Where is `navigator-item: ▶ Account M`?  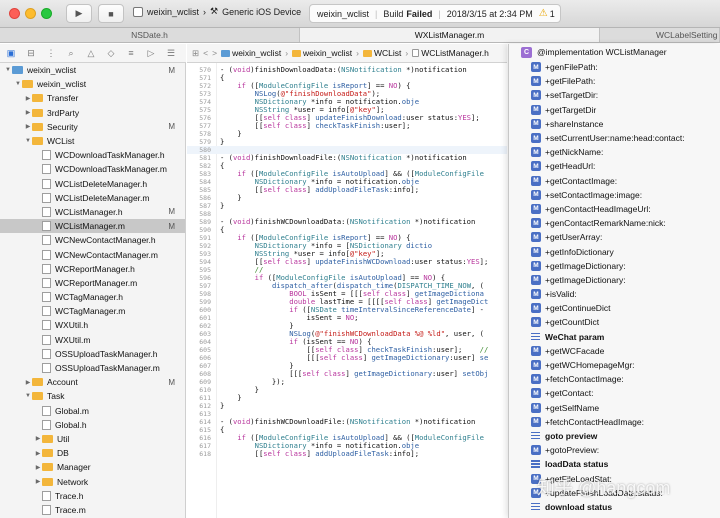
navigator-item: ▶ Account M is located at coordinates (92, 382).